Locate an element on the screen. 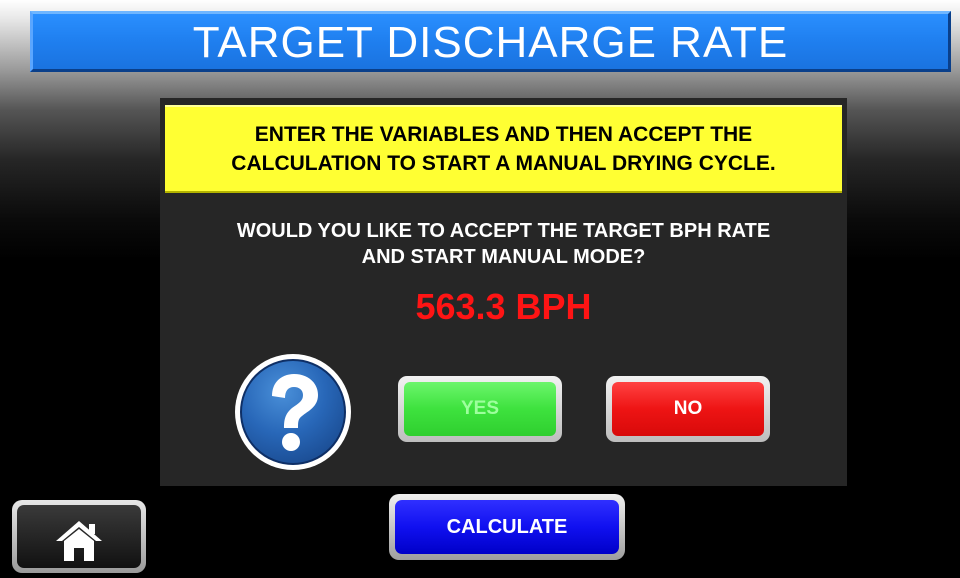 Image resolution: width=960 pixels, height=578 pixels. calculate-button-label: CALCULATE is located at coordinates (507, 527).